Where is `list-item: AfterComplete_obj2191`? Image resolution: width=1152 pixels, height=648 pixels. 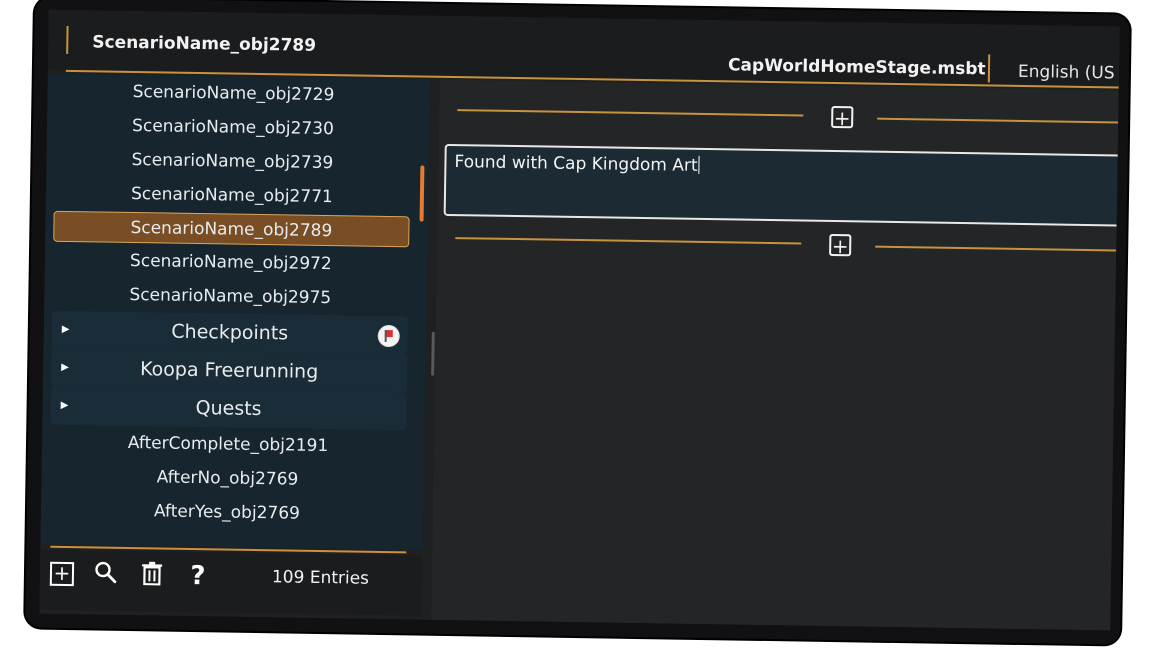 list-item: AfterComplete_obj2191 is located at coordinates (228, 444).